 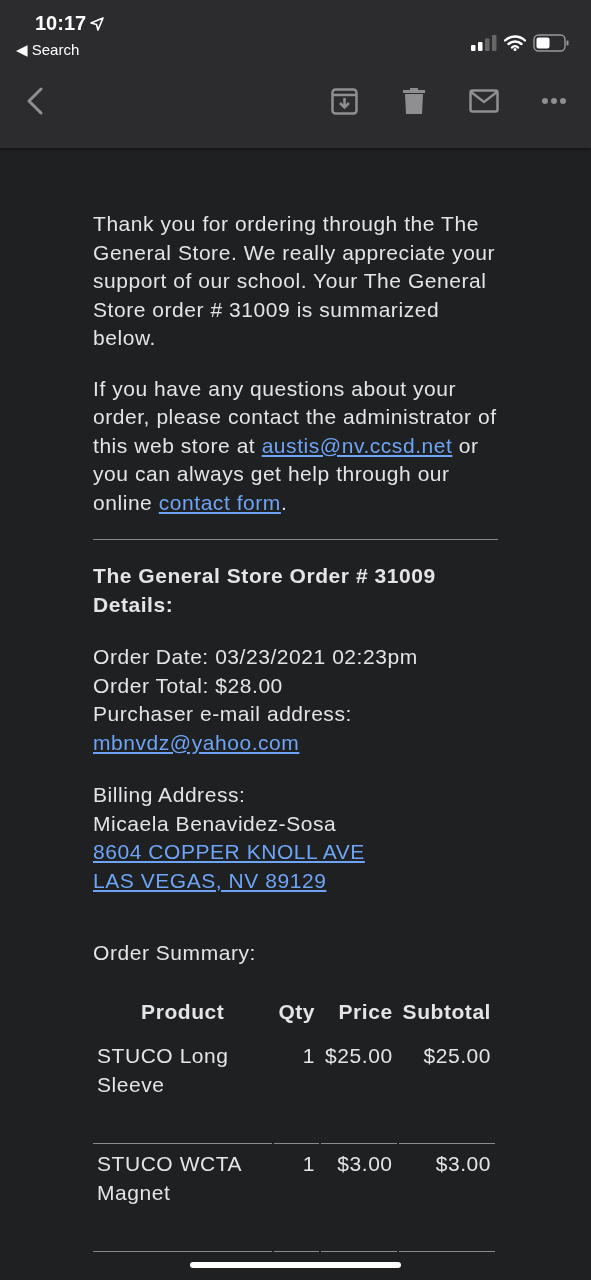 I want to click on column-header: Qty, so click(x=297, y=1011).